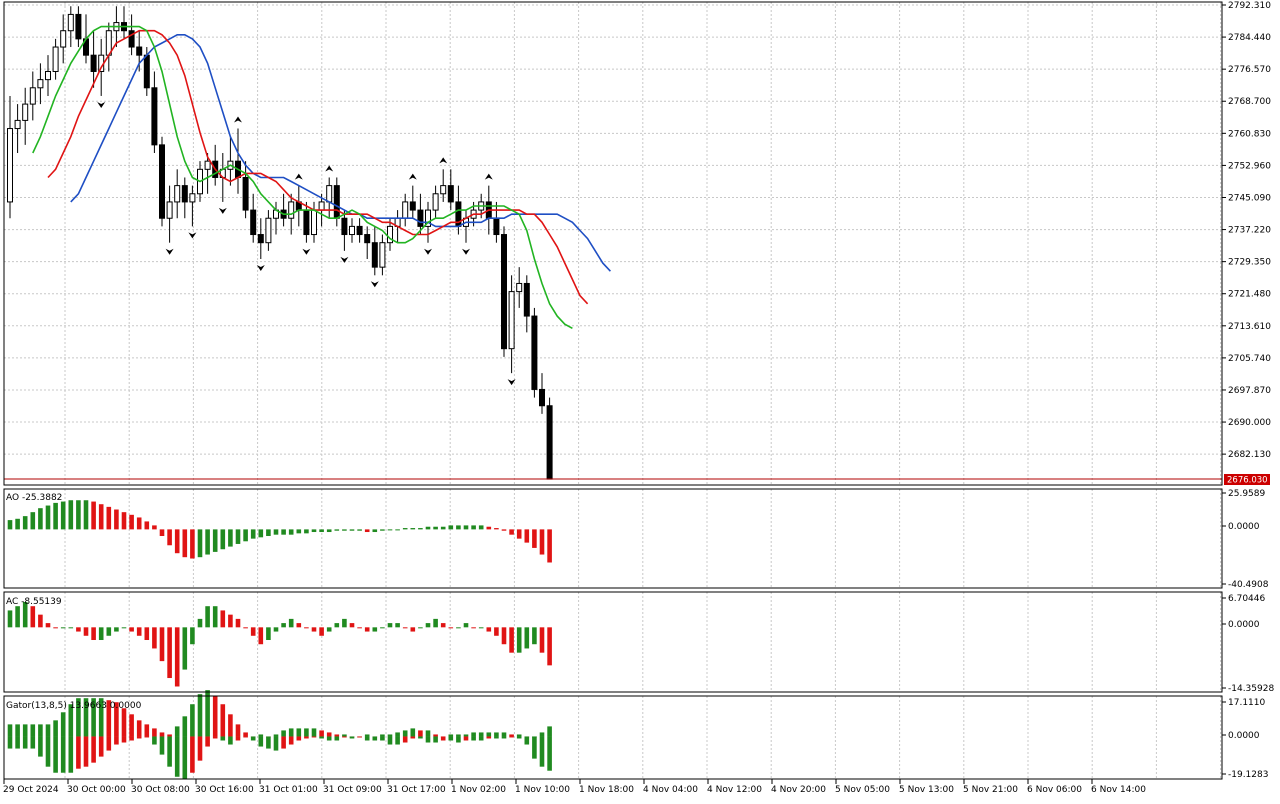  I want to click on price-axis-label: 2760.830, so click(1249, 134).